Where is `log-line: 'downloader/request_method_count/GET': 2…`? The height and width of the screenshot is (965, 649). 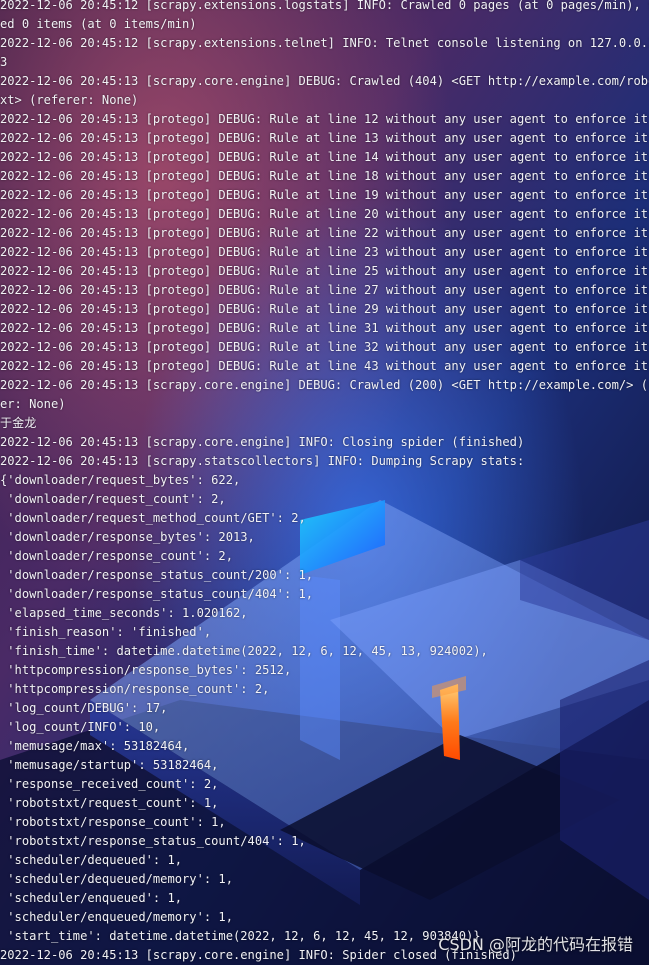 log-line: 'downloader/request_method_count/GET': 2… is located at coordinates (153, 518).